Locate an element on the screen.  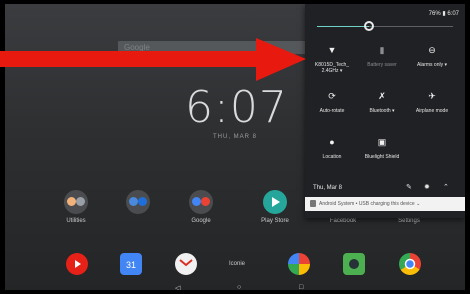
app-label: Facebook is located at coordinates (343, 221).